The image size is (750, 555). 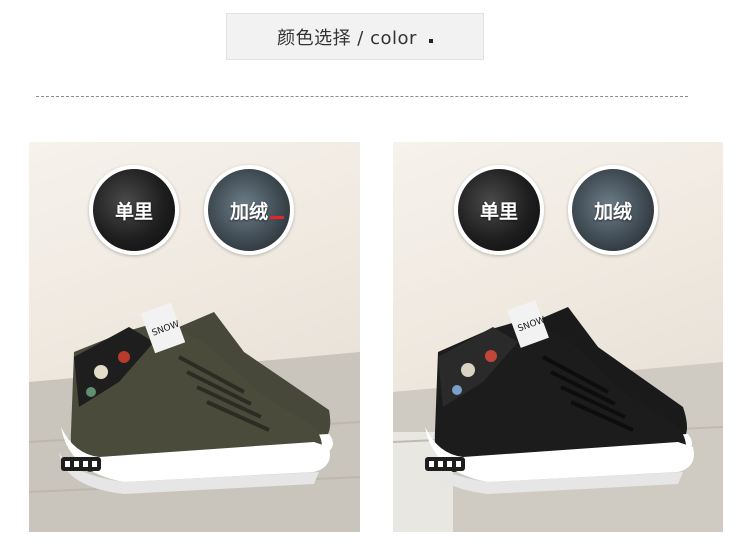 What do you see at coordinates (347, 38) in the screenshot?
I see `color-selection-title-text: 颜色选择 / color` at bounding box center [347, 38].